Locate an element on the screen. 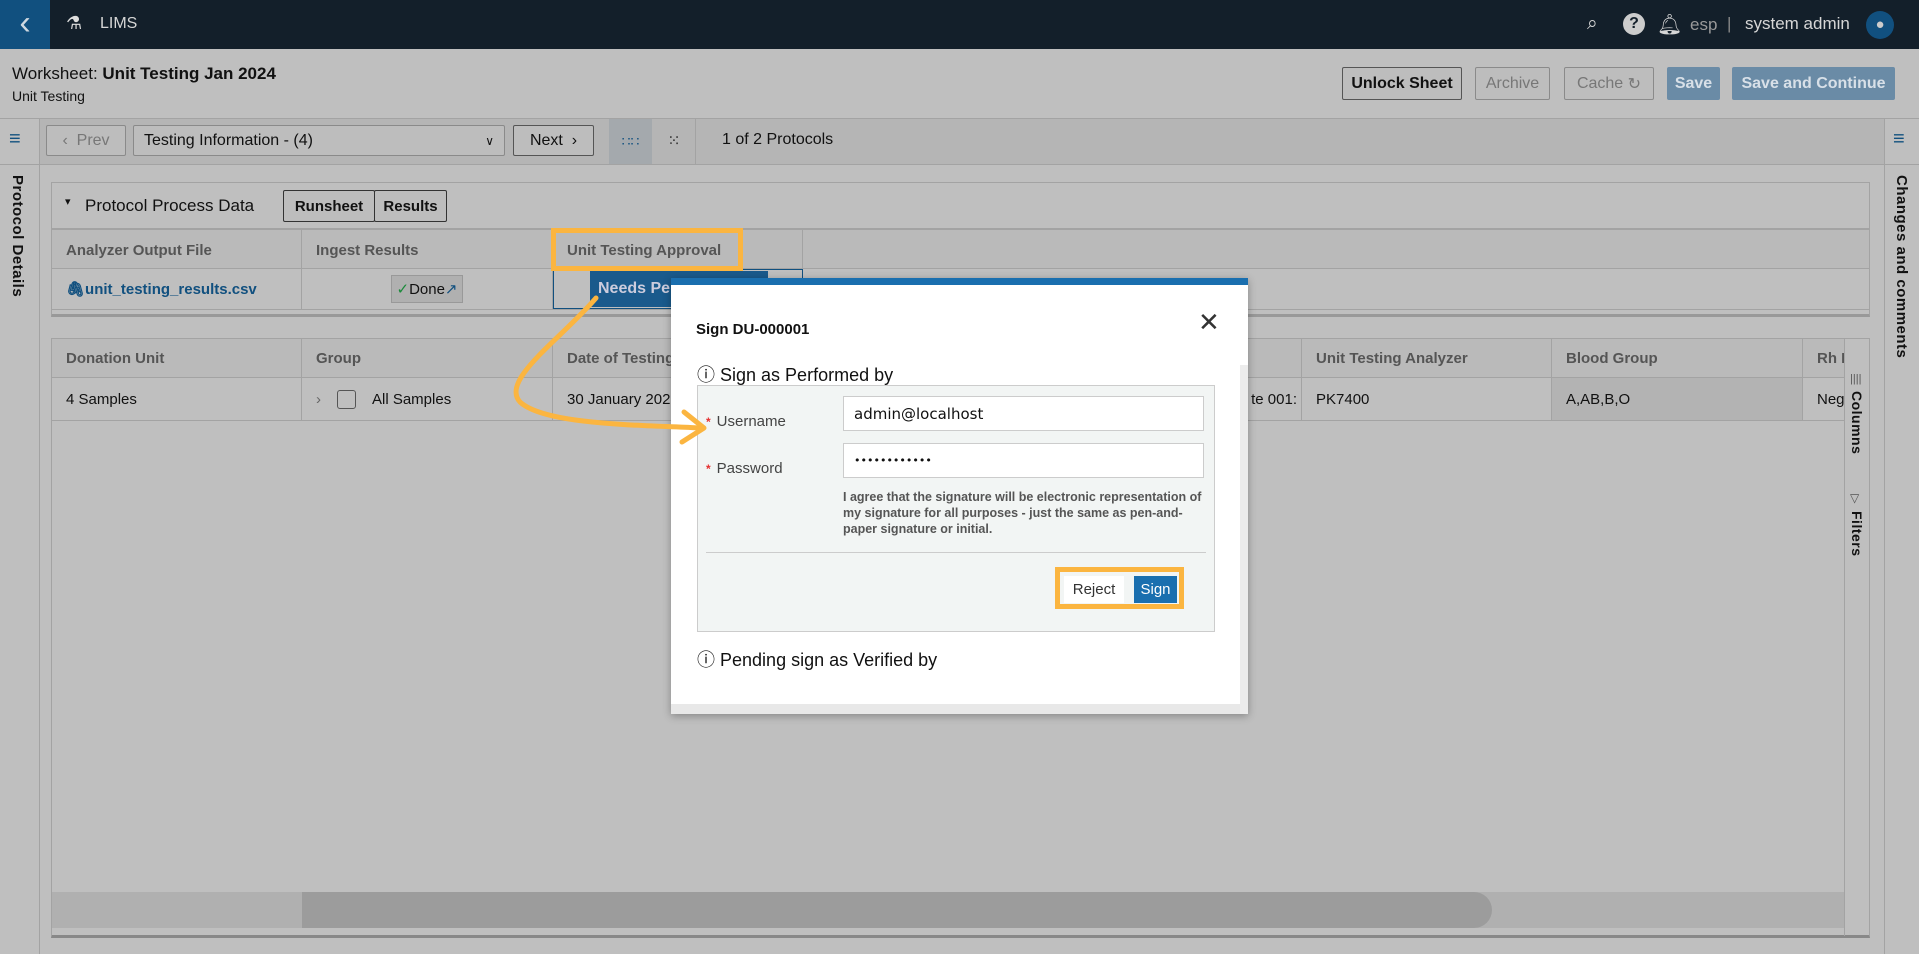  app-title: LIMS is located at coordinates (119, 23).